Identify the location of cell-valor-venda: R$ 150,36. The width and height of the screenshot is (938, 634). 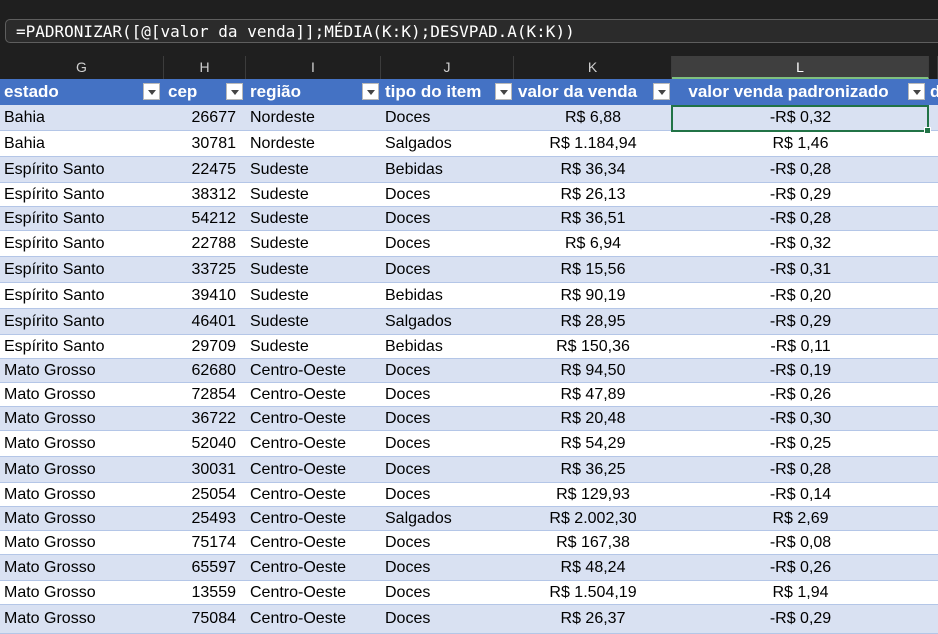
(593, 346).